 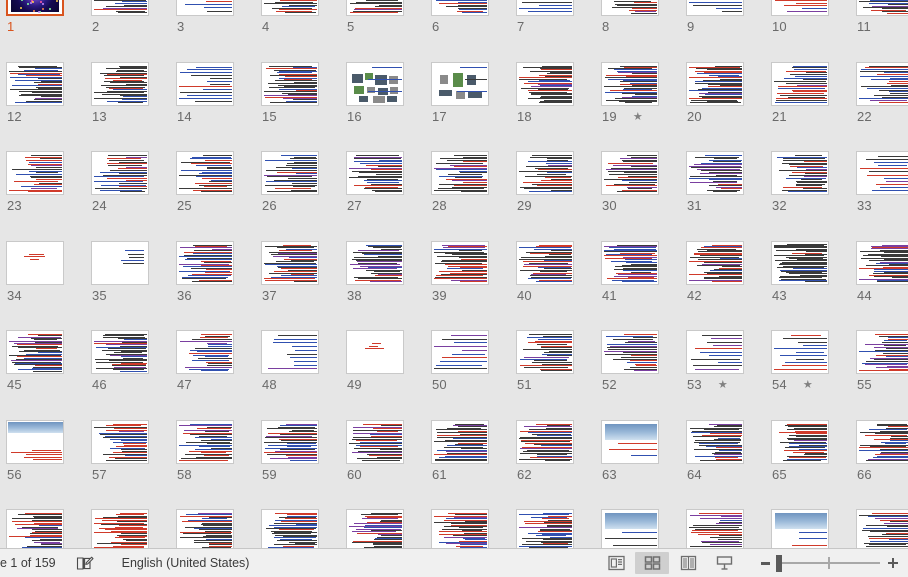 What do you see at coordinates (295, 464) in the screenshot?
I see `page-thumbnail-59: 59` at bounding box center [295, 464].